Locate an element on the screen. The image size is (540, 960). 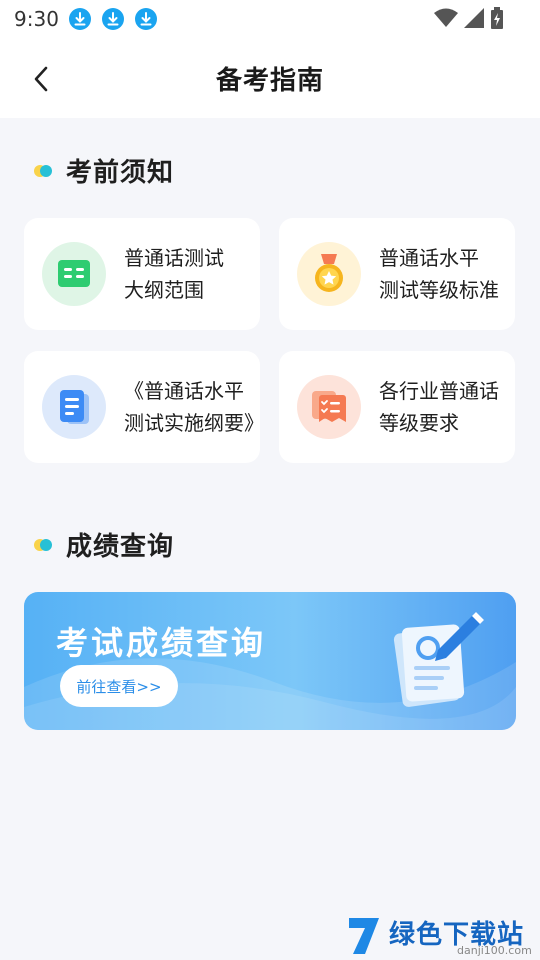
card-label-line: 等级要求 is located at coordinates (419, 423).